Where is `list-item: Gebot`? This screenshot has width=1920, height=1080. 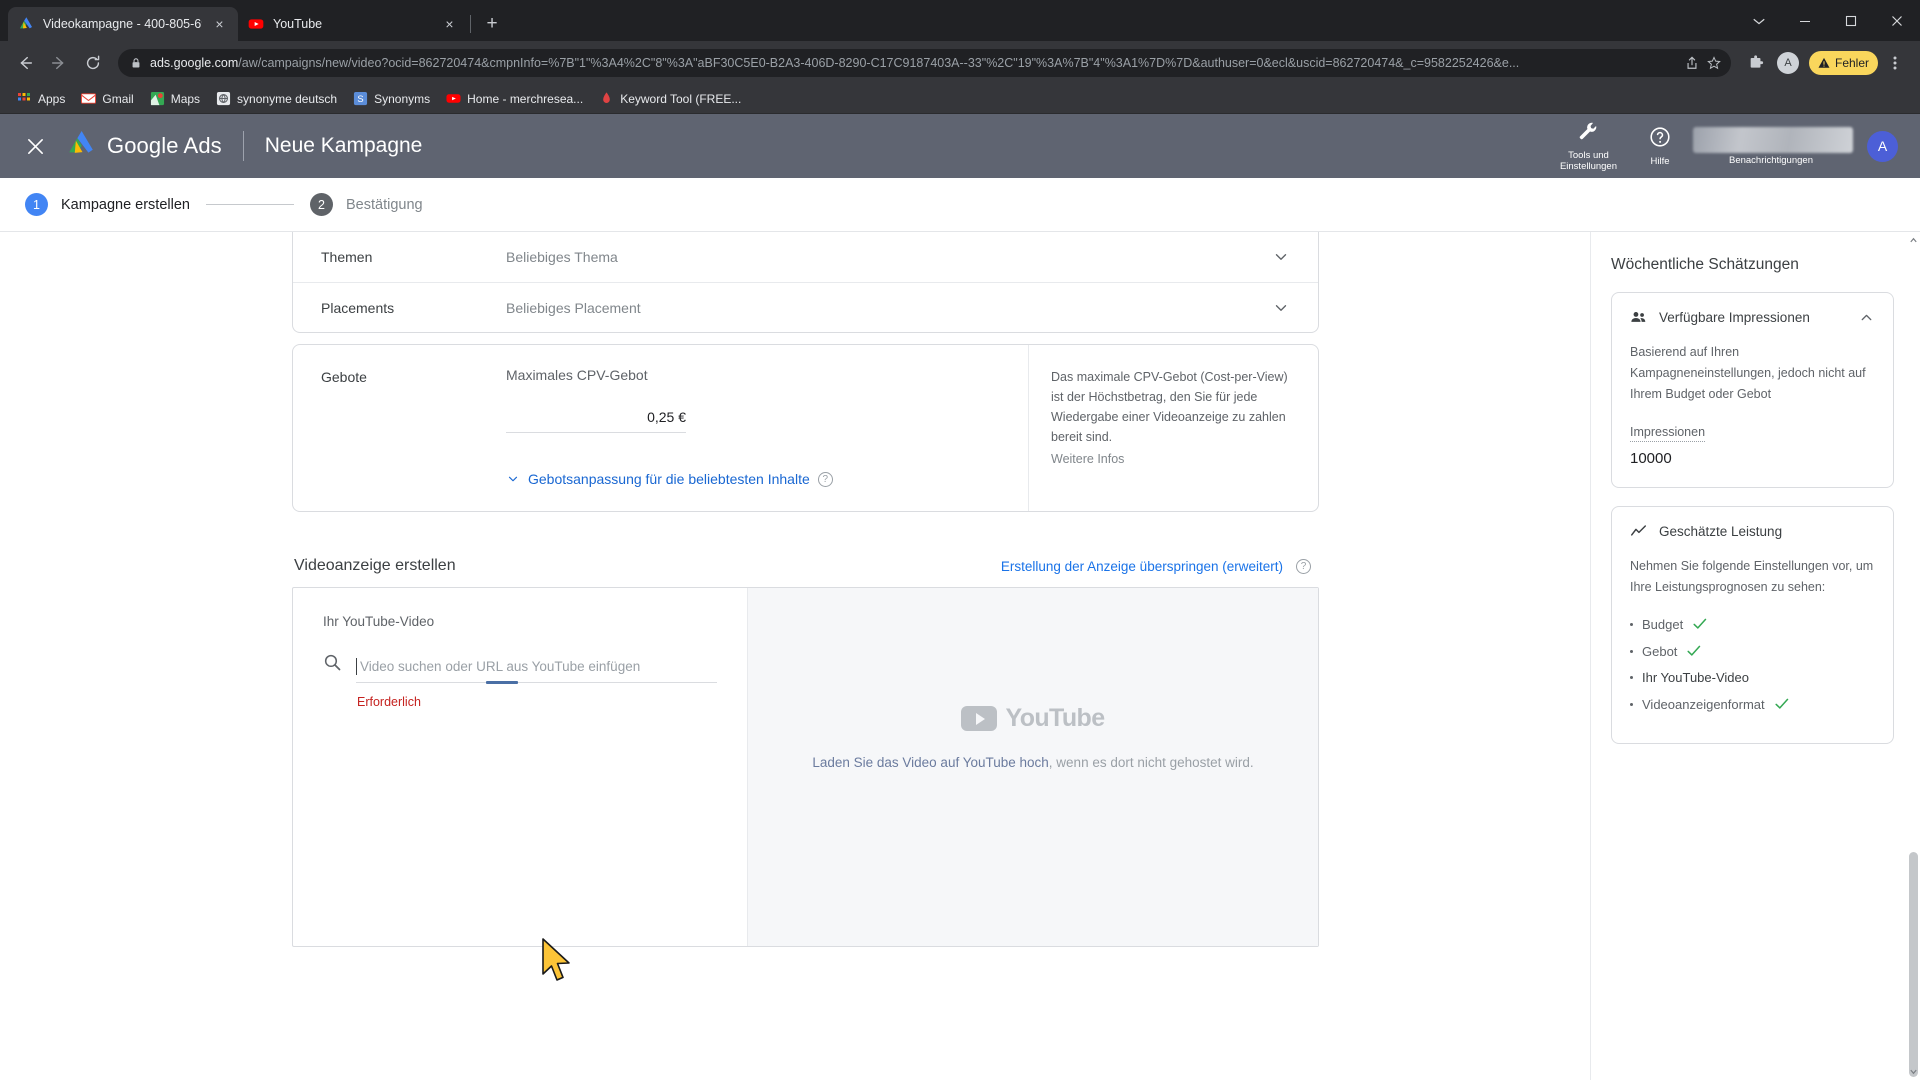
list-item: Gebot is located at coordinates (1752, 651).